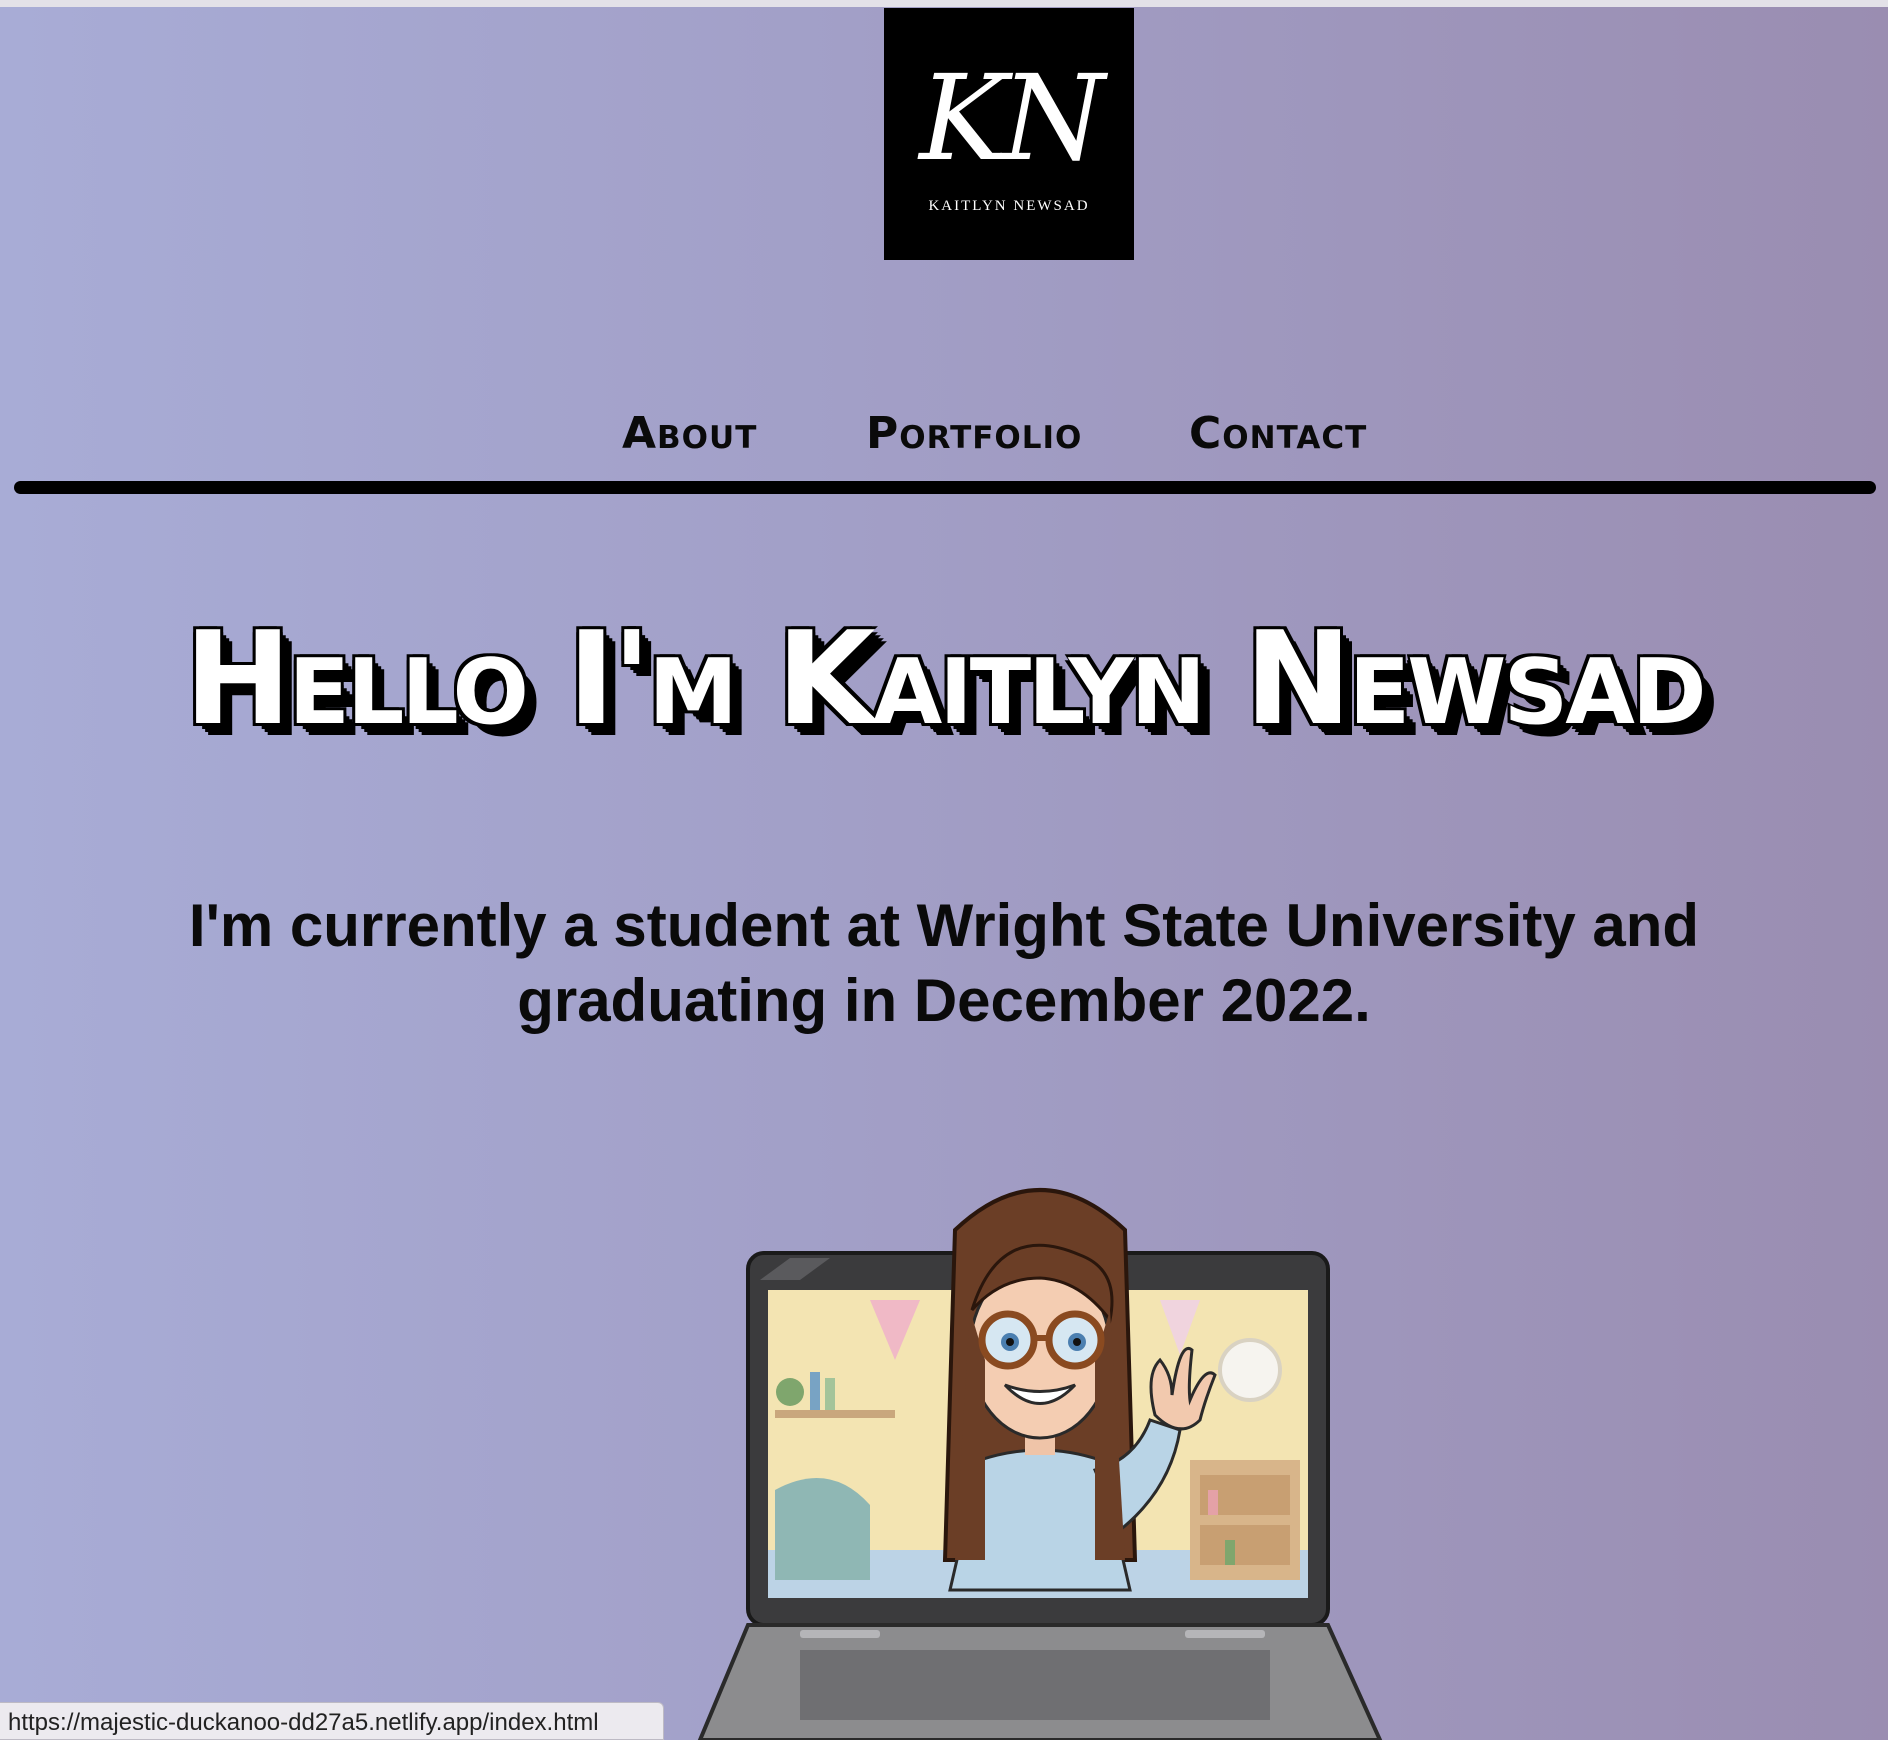 This screenshot has height=1740, width=1888. I want to click on main-nav: About Portfolio Contact, so click(944, 438).